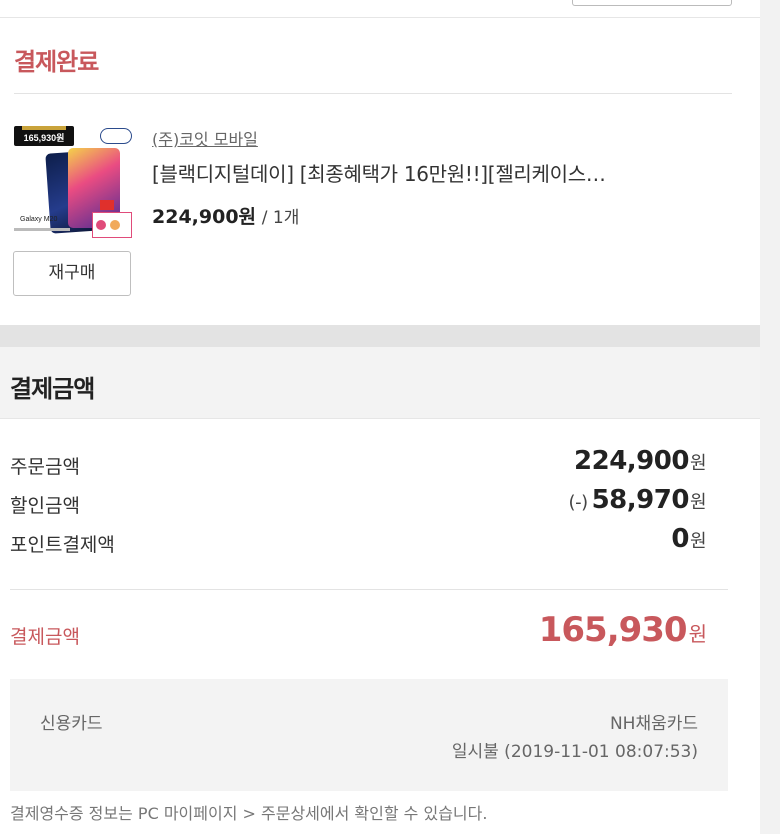 This screenshot has height=834, width=780. What do you see at coordinates (45, 467) in the screenshot?
I see `order-amount-label: 주문금액` at bounding box center [45, 467].